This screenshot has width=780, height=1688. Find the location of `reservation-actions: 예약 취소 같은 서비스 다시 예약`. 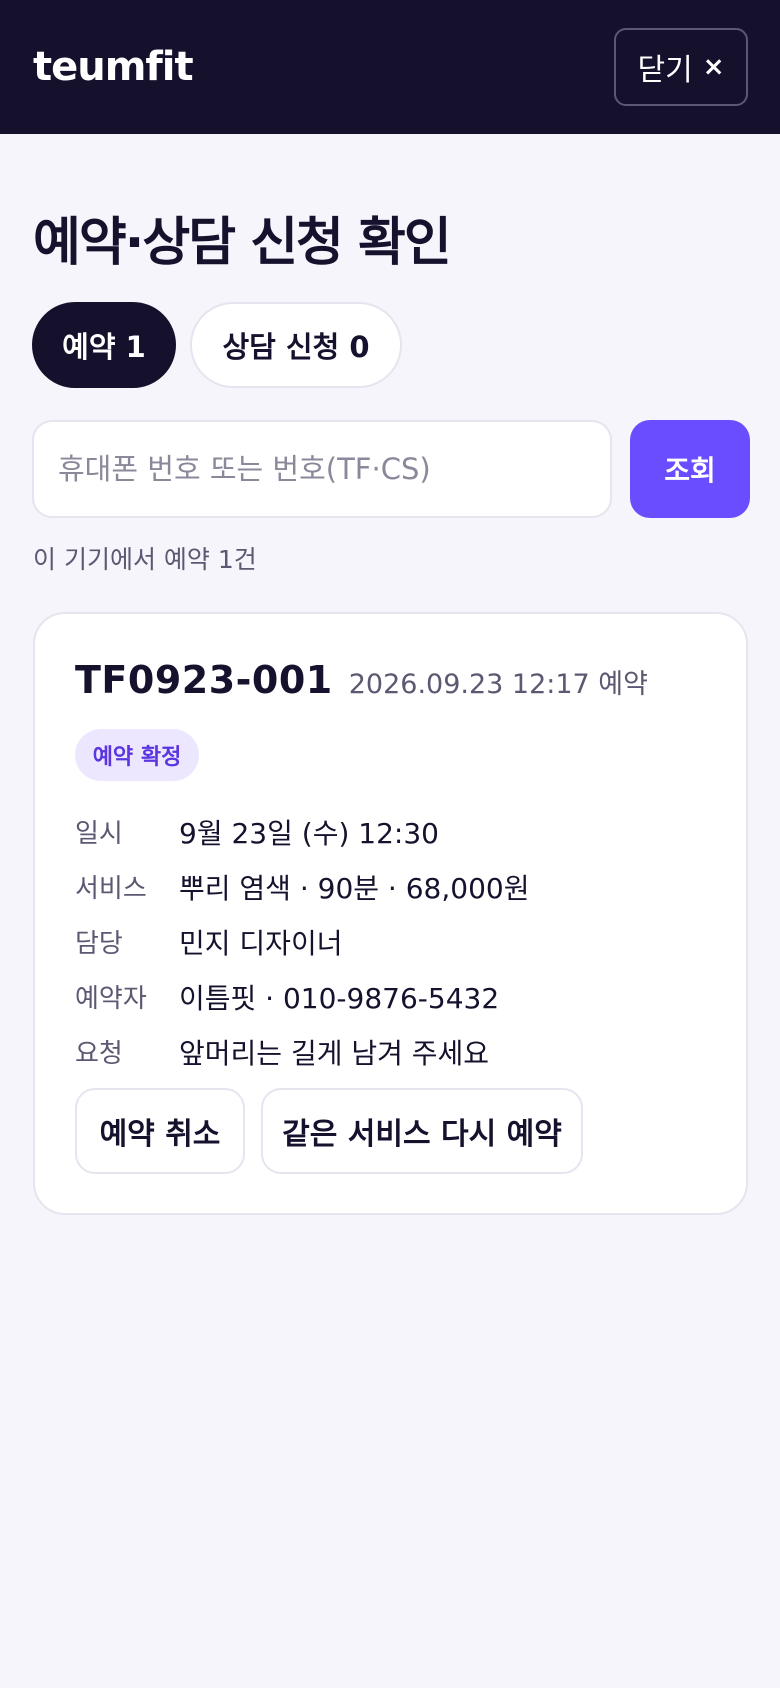

reservation-actions: 예약 취소 같은 서비스 다시 예약 is located at coordinates (329, 1131).